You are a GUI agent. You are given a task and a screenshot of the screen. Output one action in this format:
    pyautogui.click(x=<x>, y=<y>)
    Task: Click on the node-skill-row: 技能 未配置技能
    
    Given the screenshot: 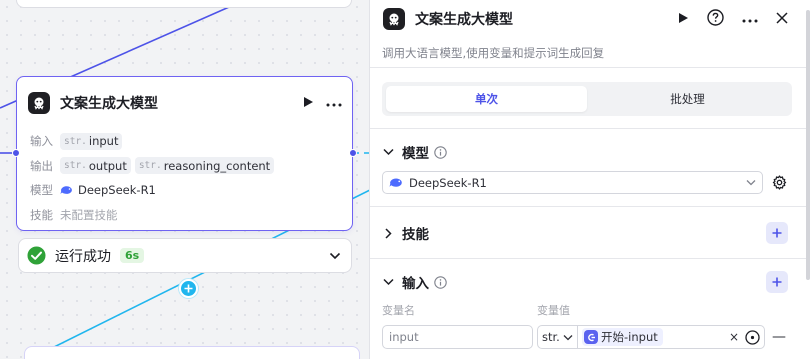 What is the action you would take?
    pyautogui.click(x=186, y=215)
    